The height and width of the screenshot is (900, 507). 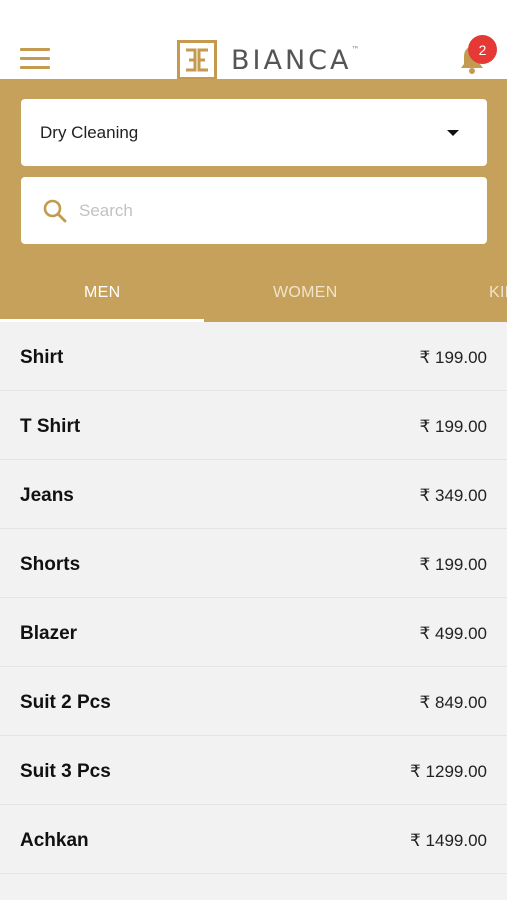 What do you see at coordinates (49, 633) in the screenshot?
I see `item-name: Blazer` at bounding box center [49, 633].